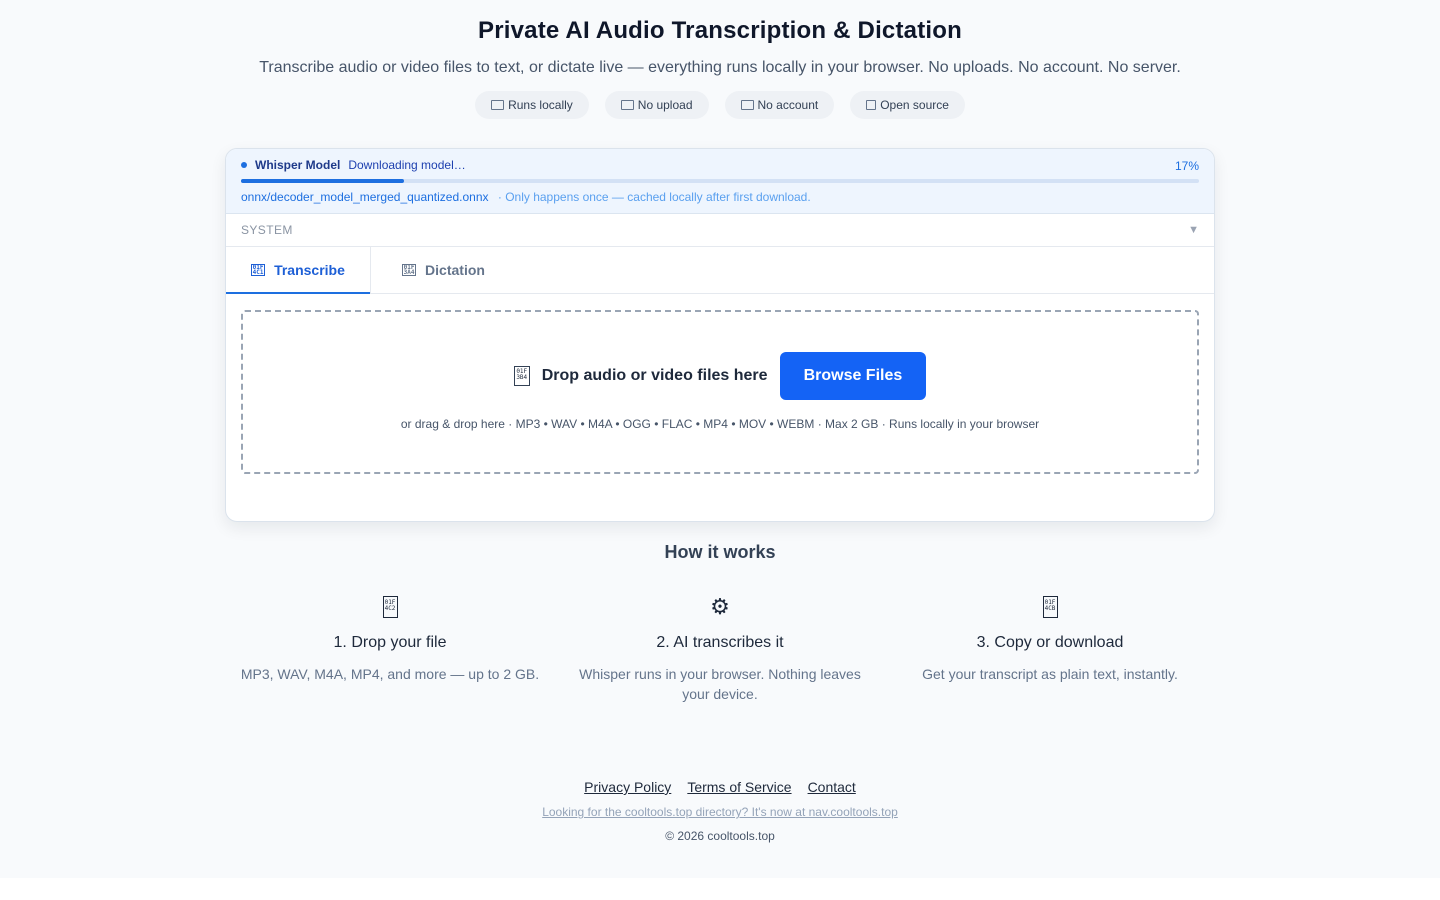  I want to click on mic-icon: 01F 3A4, so click(409, 270).